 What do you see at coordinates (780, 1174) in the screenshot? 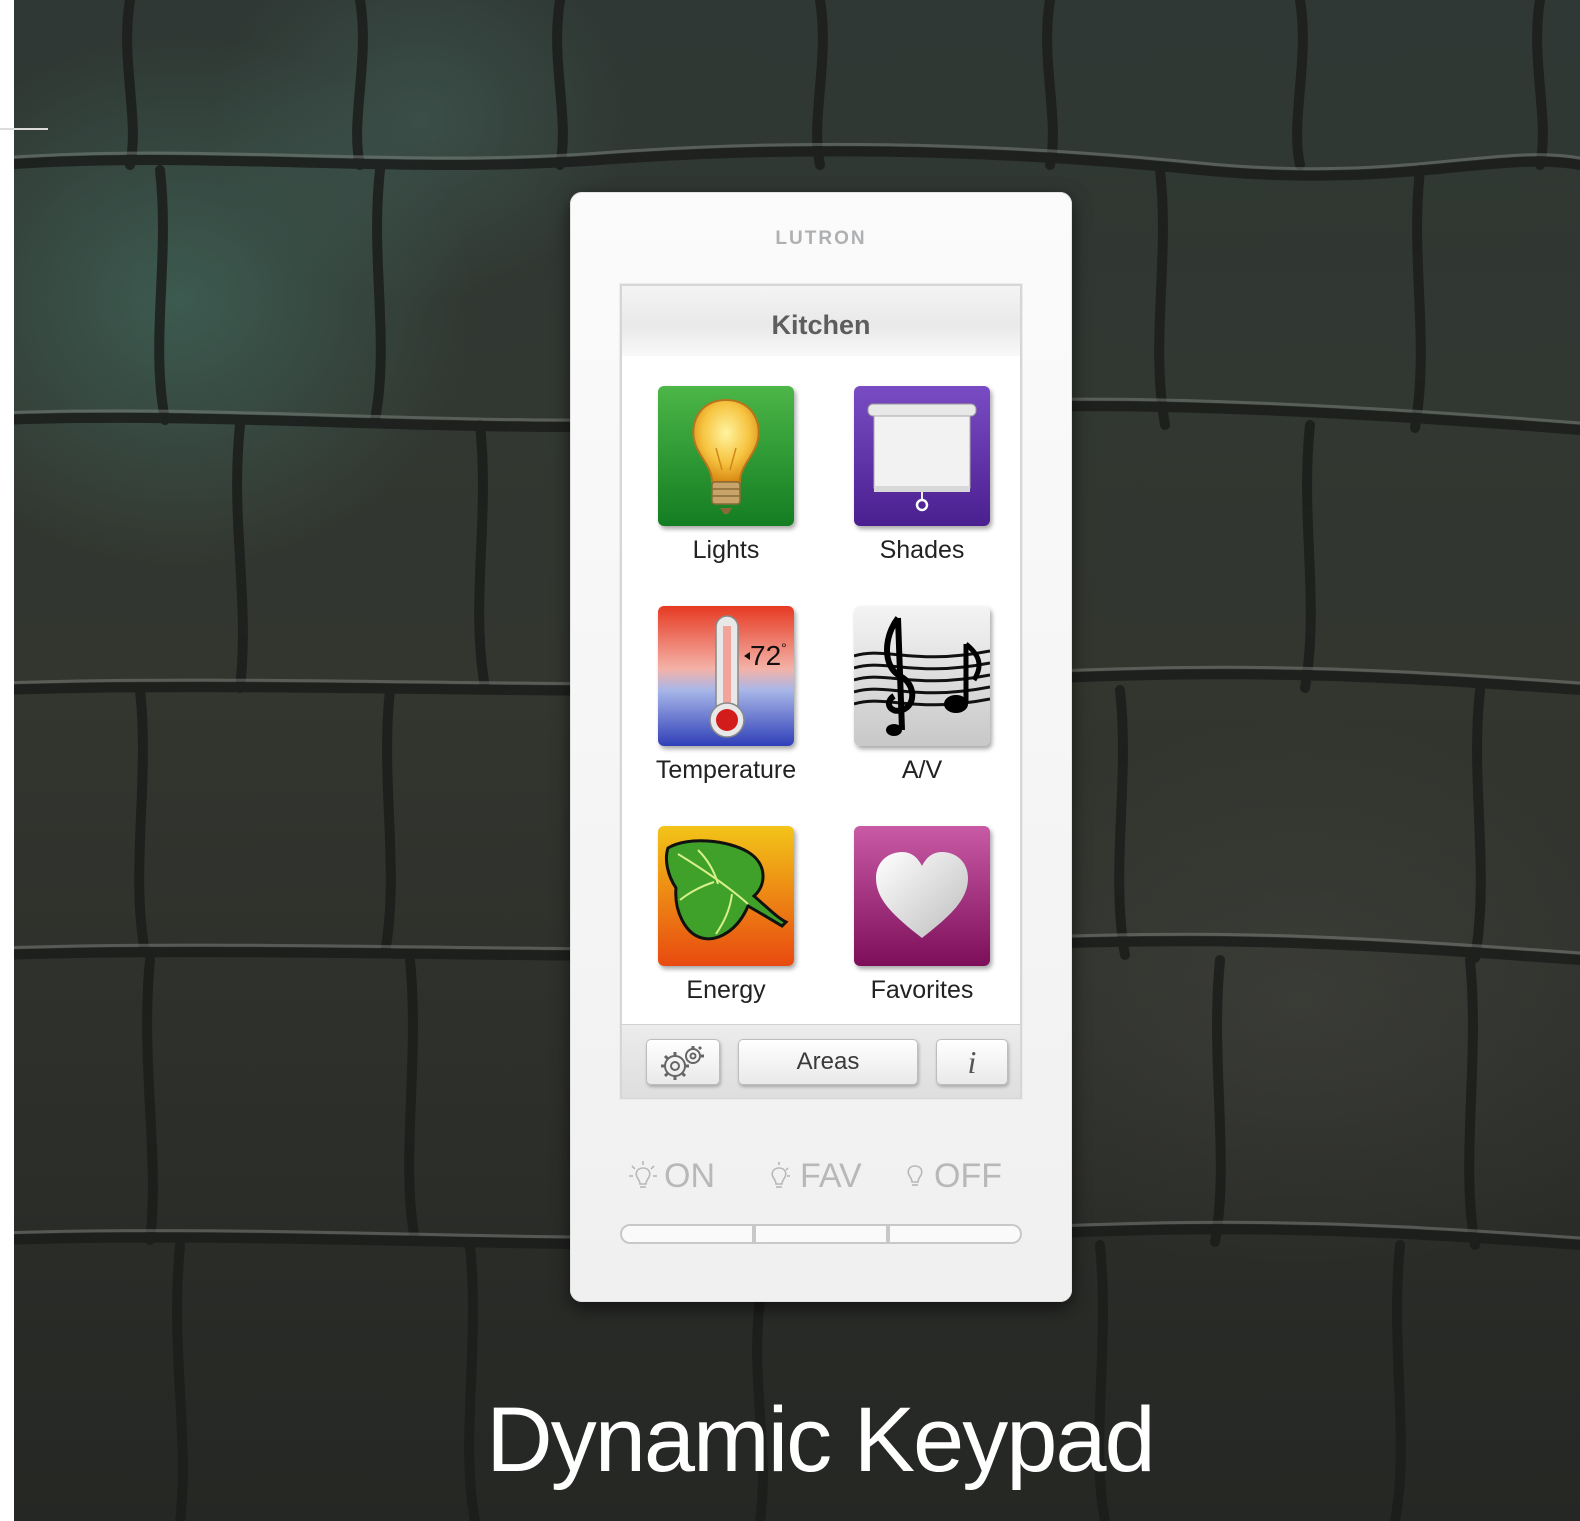
I see `light-fav-icon` at bounding box center [780, 1174].